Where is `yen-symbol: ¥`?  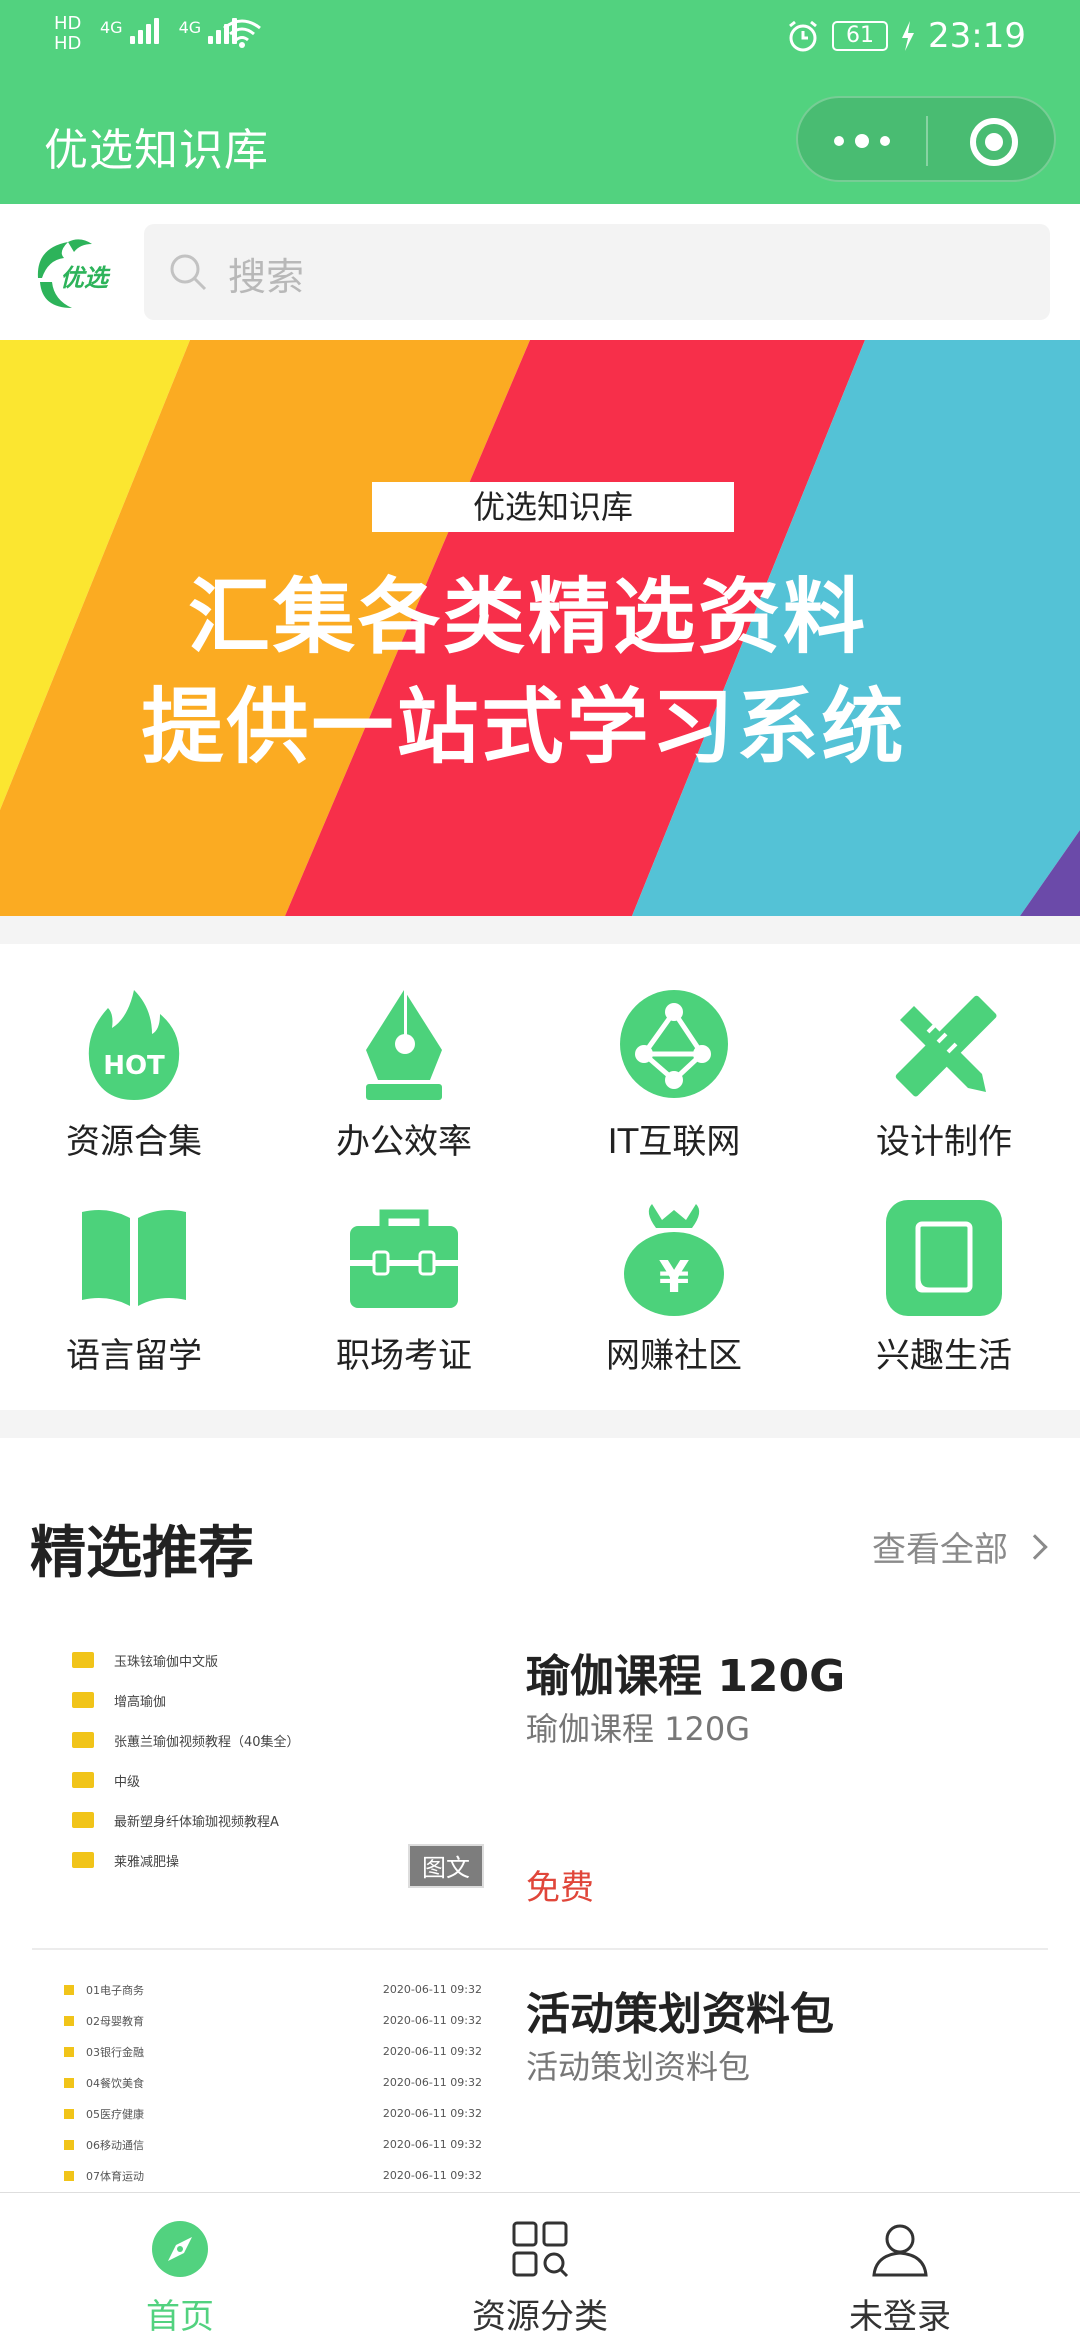
yen-symbol: ¥ is located at coordinates (674, 1277).